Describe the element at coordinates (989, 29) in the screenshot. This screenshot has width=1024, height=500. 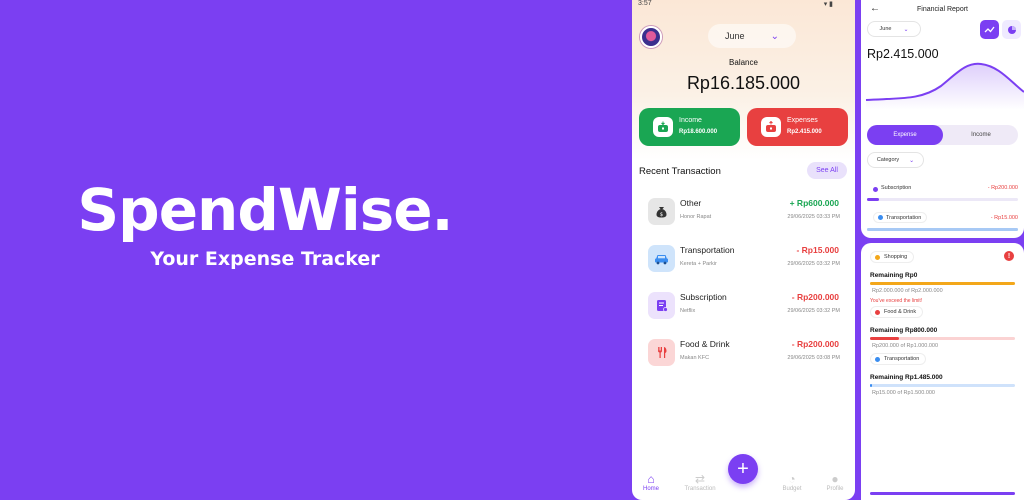
I see `line-chart-toggle-icon` at that location.